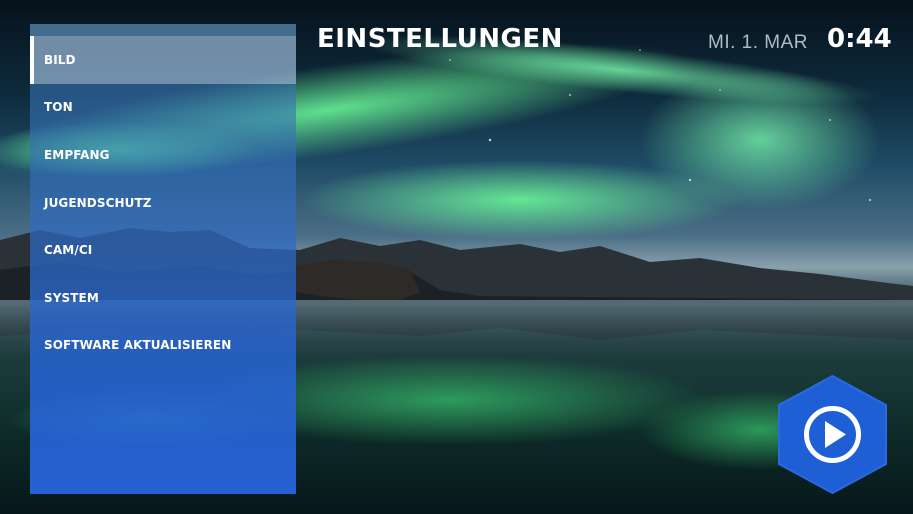 The width and height of the screenshot is (913, 514). Describe the element at coordinates (98, 202) in the screenshot. I see `menu-item-label: JUGENDSCHUTZ` at that location.